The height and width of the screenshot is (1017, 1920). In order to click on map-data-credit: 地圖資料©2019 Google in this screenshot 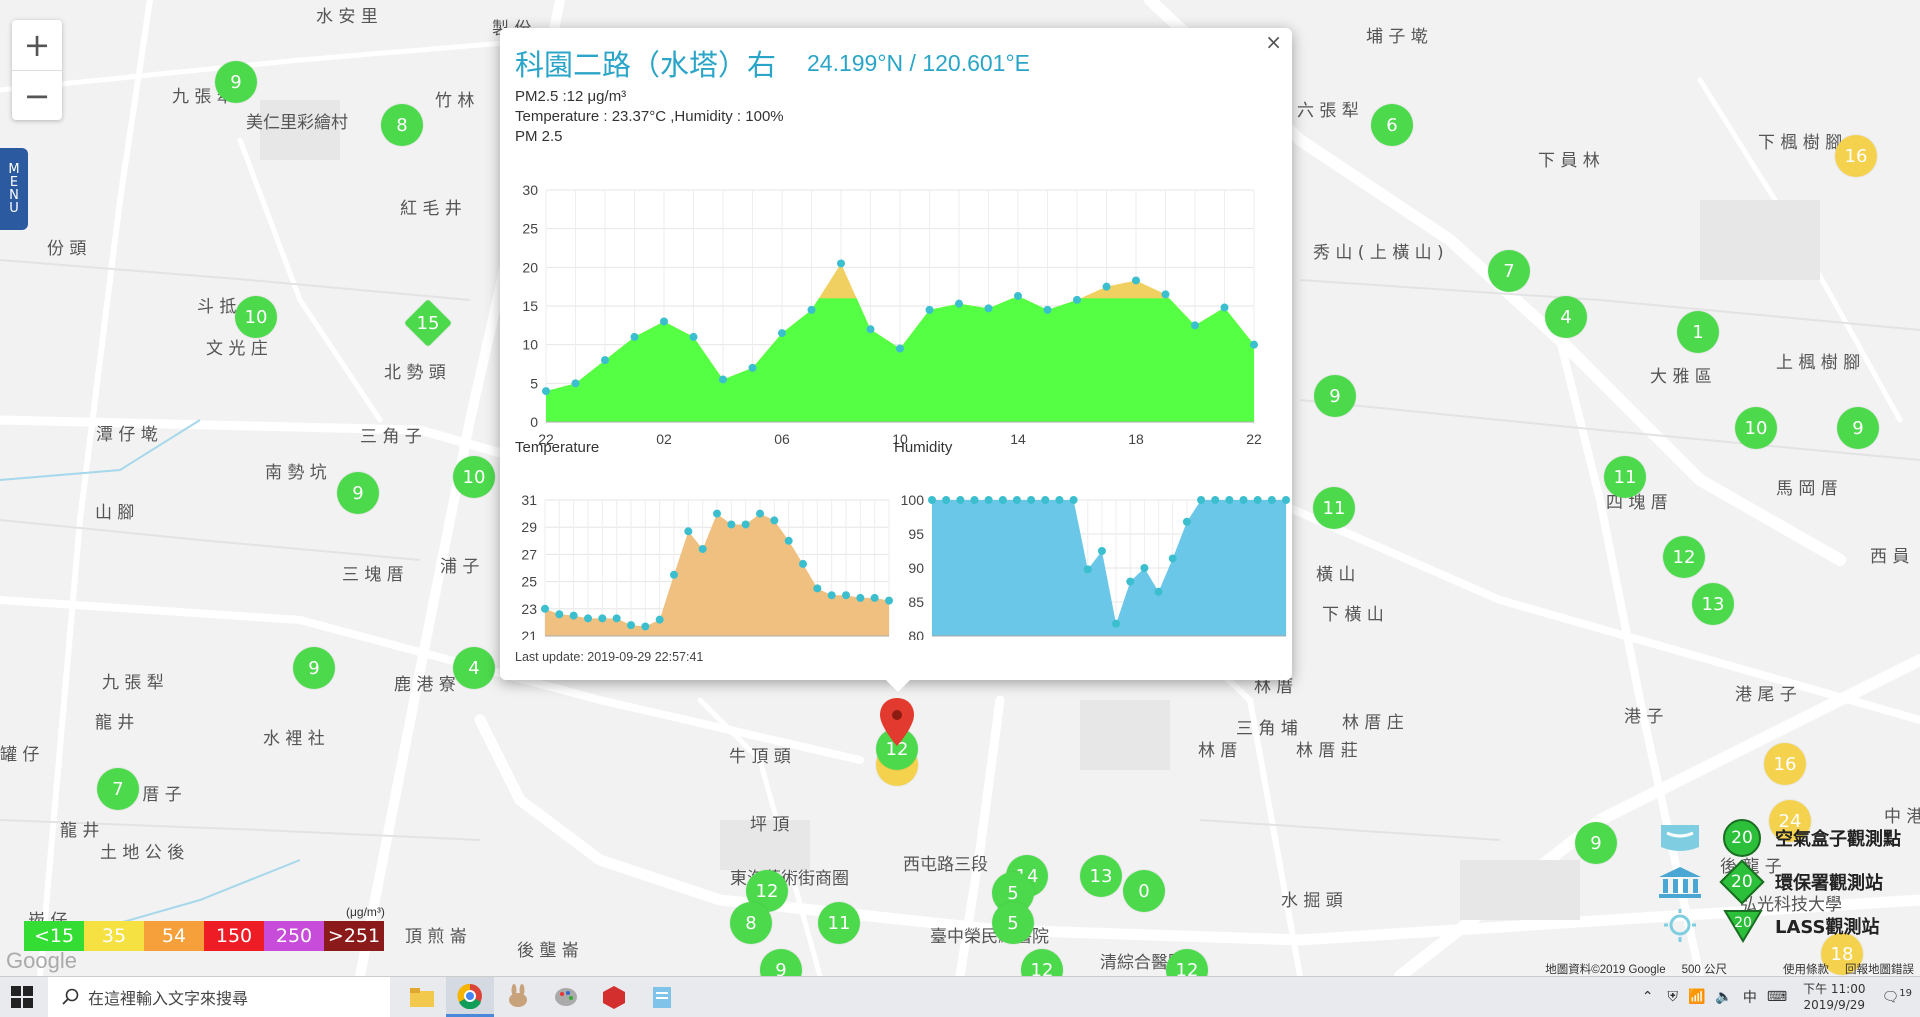, I will do `click(1605, 968)`.